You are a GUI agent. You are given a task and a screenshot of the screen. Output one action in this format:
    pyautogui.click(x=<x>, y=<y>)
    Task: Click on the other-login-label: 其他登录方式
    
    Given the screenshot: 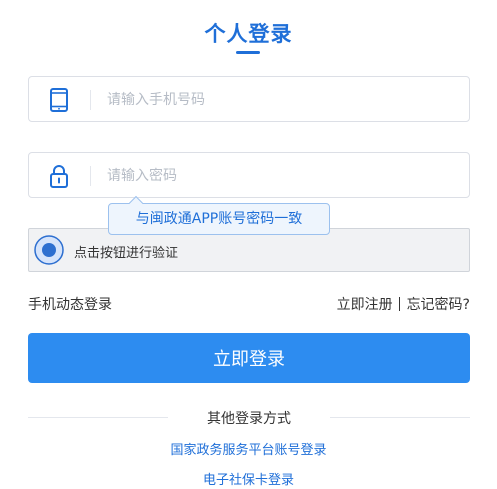 What is the action you would take?
    pyautogui.click(x=249, y=419)
    